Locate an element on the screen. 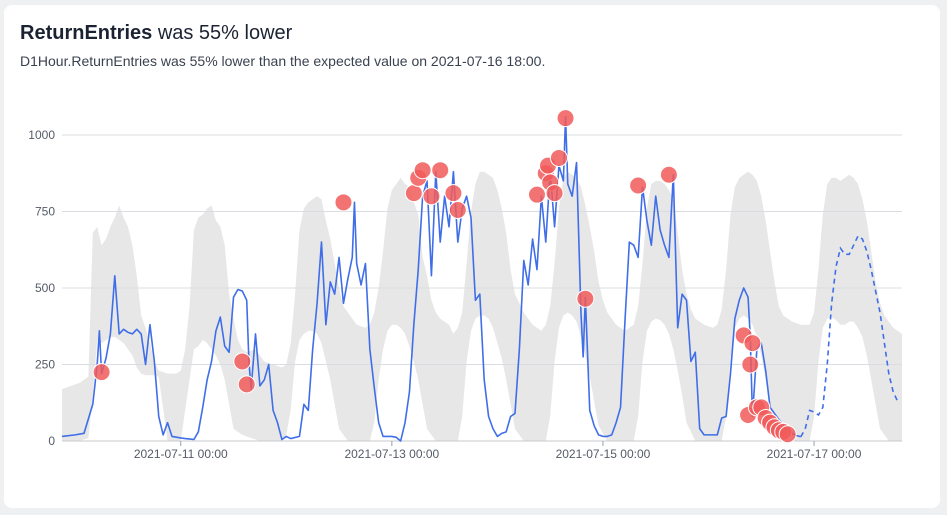  y-tick-label: 1000 is located at coordinates (41, 135).